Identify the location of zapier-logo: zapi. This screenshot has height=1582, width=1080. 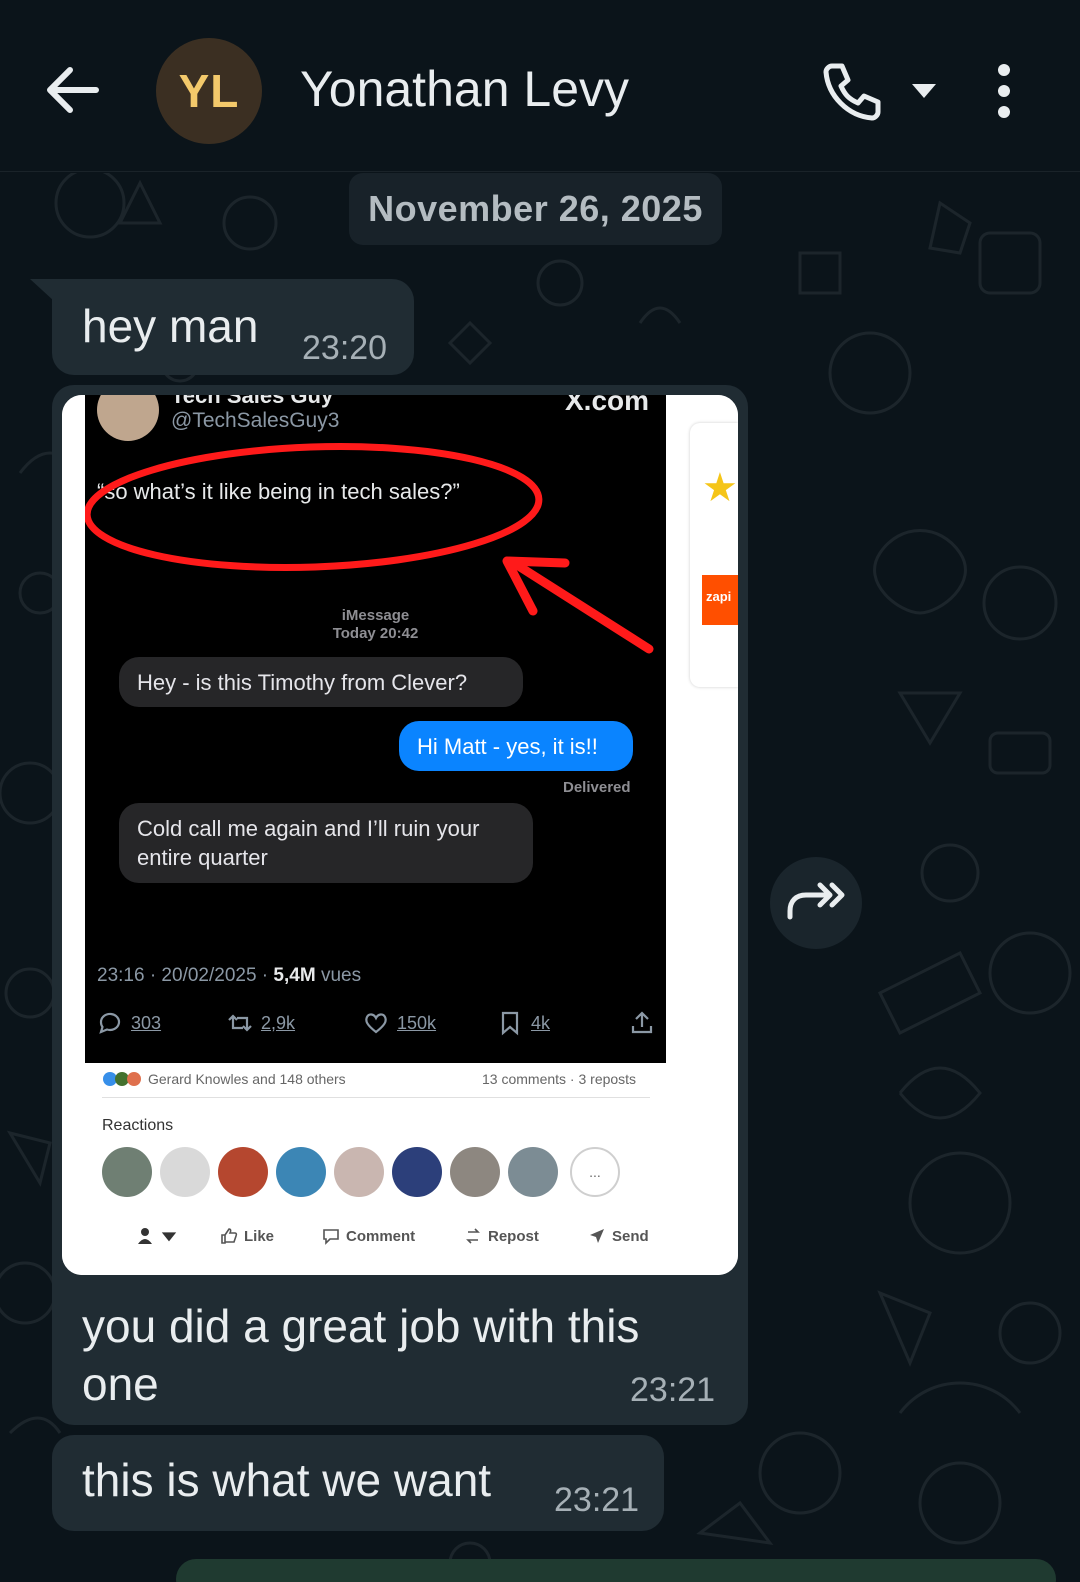
(720, 600).